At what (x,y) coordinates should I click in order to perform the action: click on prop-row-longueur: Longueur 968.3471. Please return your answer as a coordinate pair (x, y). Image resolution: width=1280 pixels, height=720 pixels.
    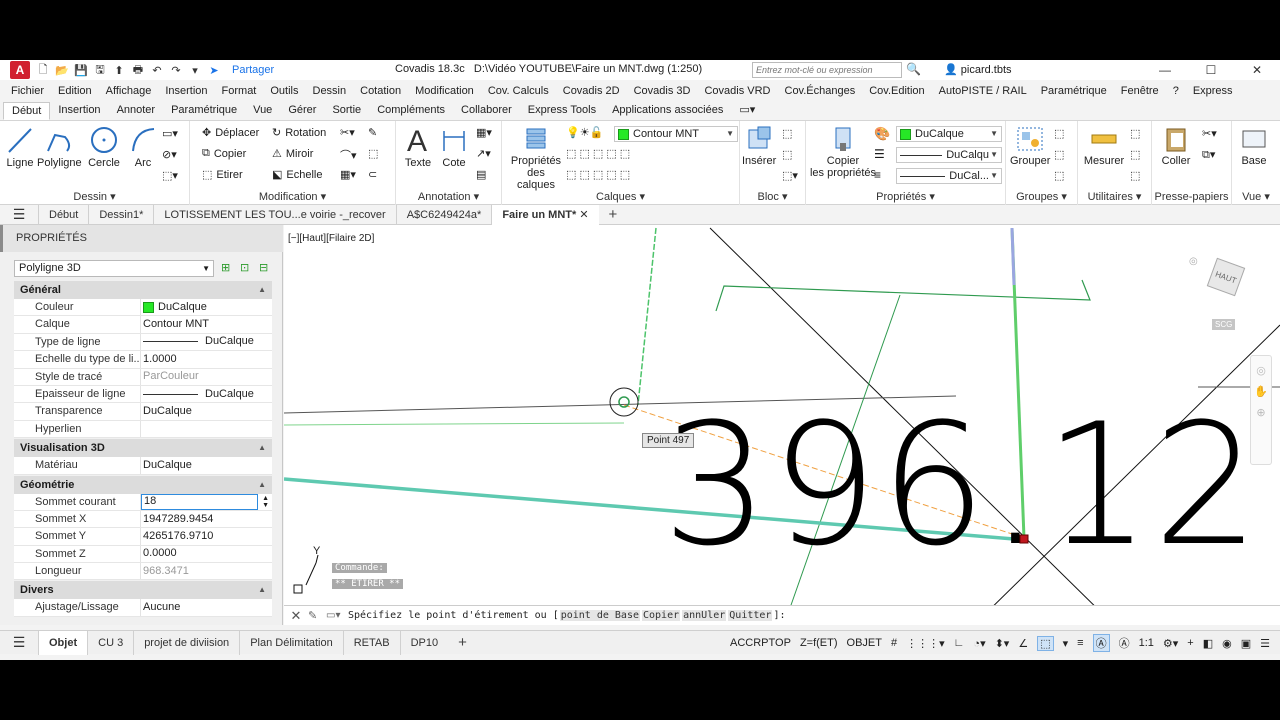
    Looking at the image, I should click on (143, 572).